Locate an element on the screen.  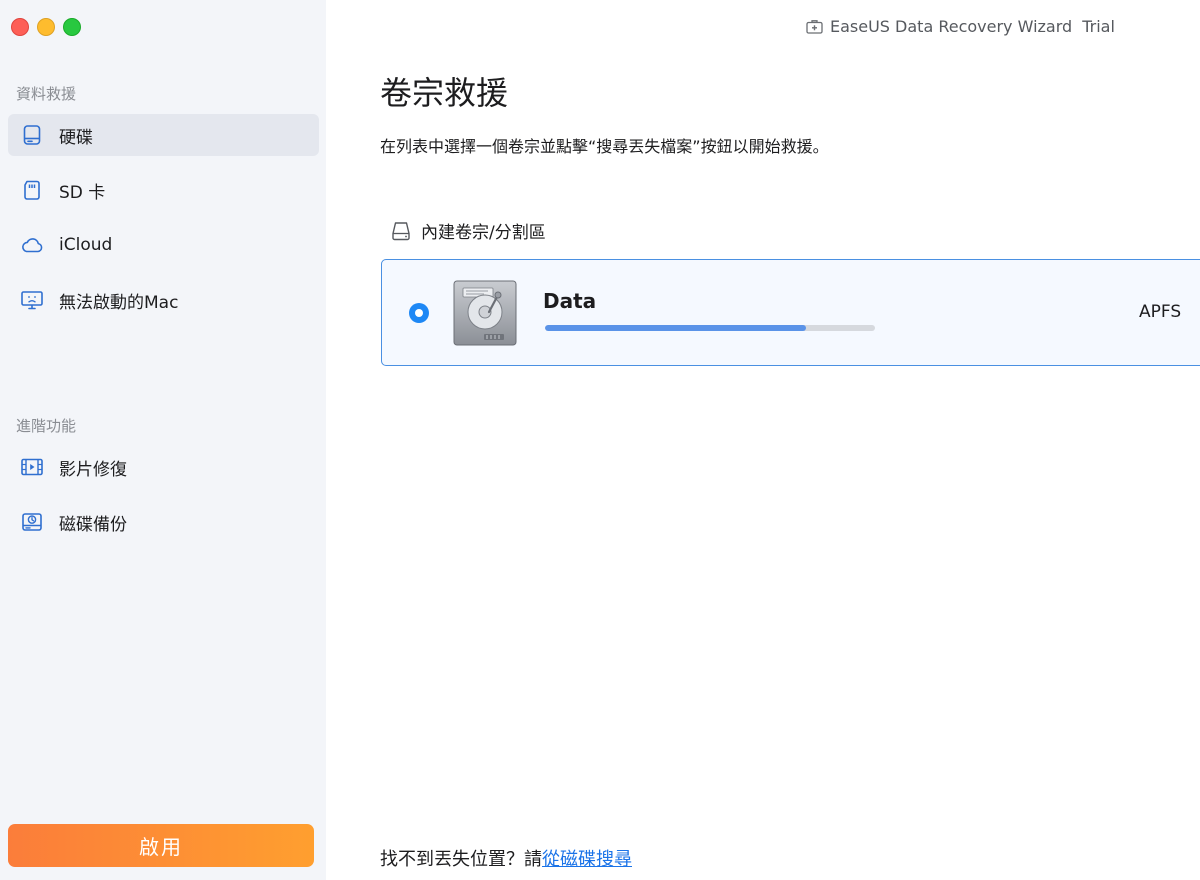
volume-name: Data is located at coordinates (570, 301).